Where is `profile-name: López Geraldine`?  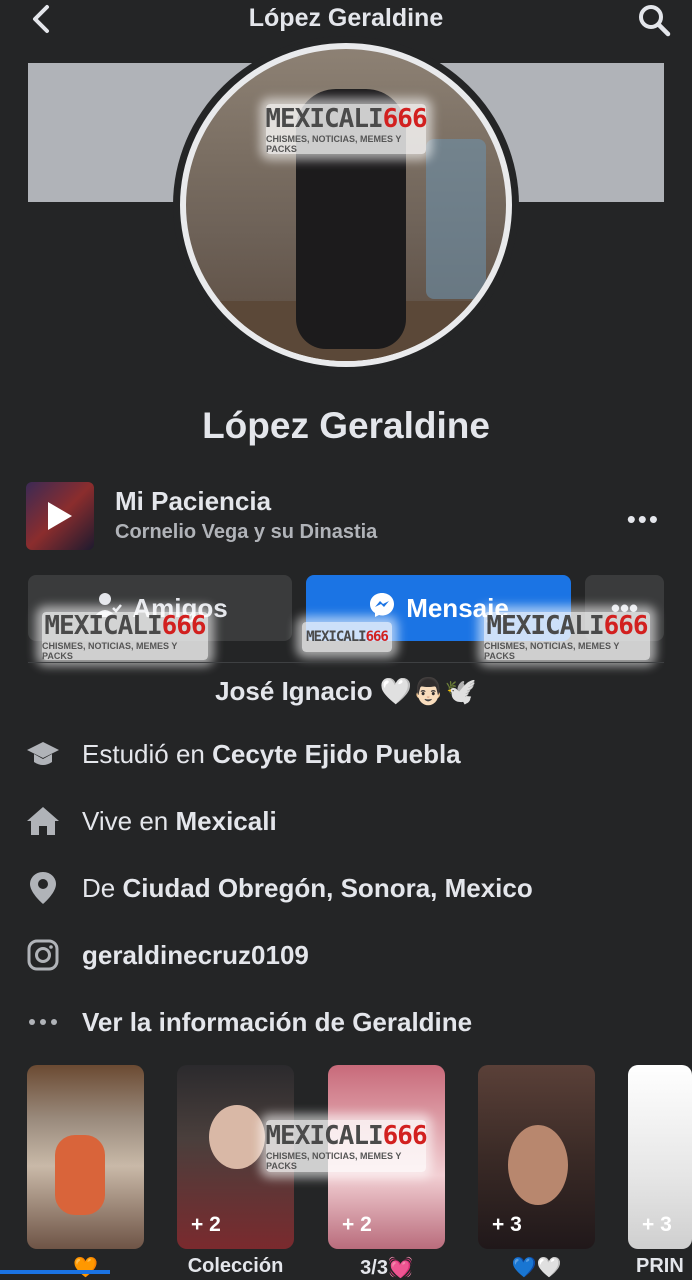 profile-name: López Geraldine is located at coordinates (346, 425).